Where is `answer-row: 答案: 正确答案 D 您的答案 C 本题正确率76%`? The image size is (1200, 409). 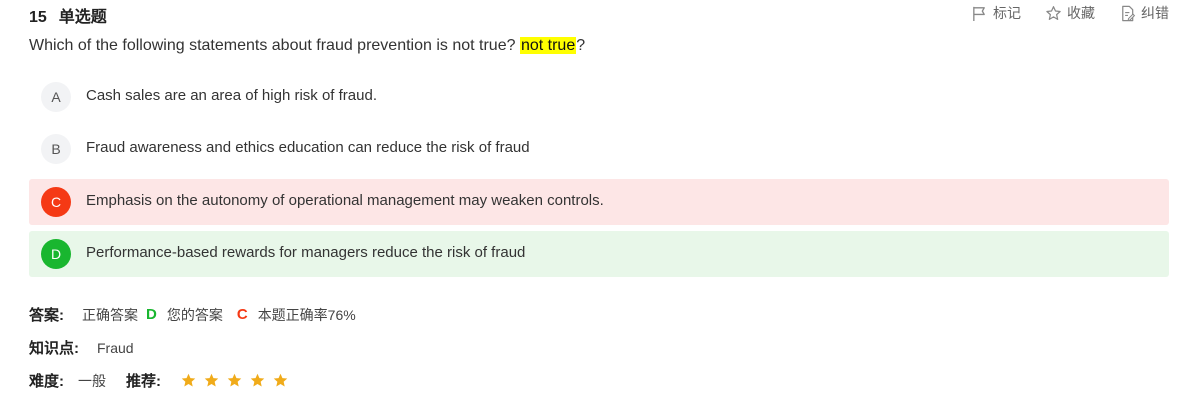 answer-row: 答案: 正确答案 D 您的答案 C 本题正确率76% is located at coordinates (192, 314).